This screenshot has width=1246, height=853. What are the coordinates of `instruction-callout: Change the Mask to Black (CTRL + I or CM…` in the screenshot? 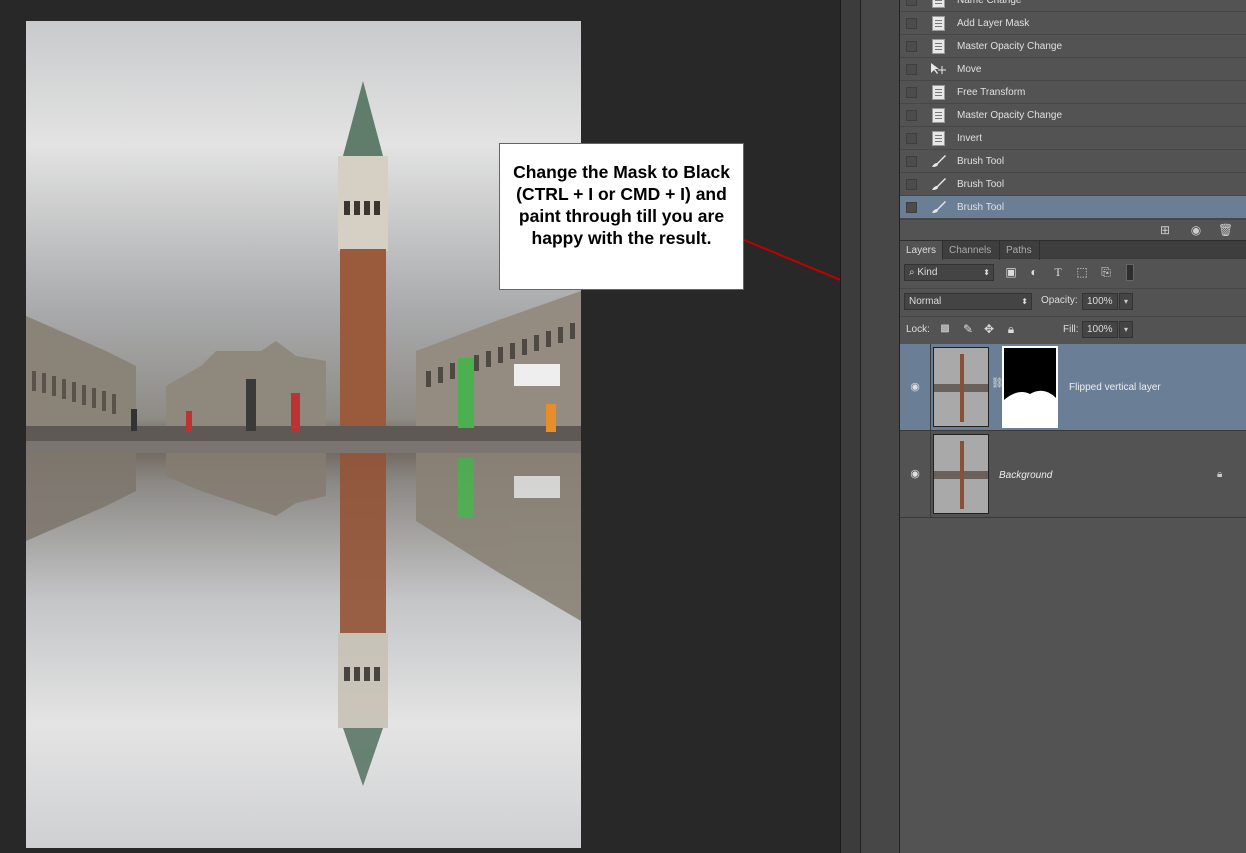 It's located at (621, 216).